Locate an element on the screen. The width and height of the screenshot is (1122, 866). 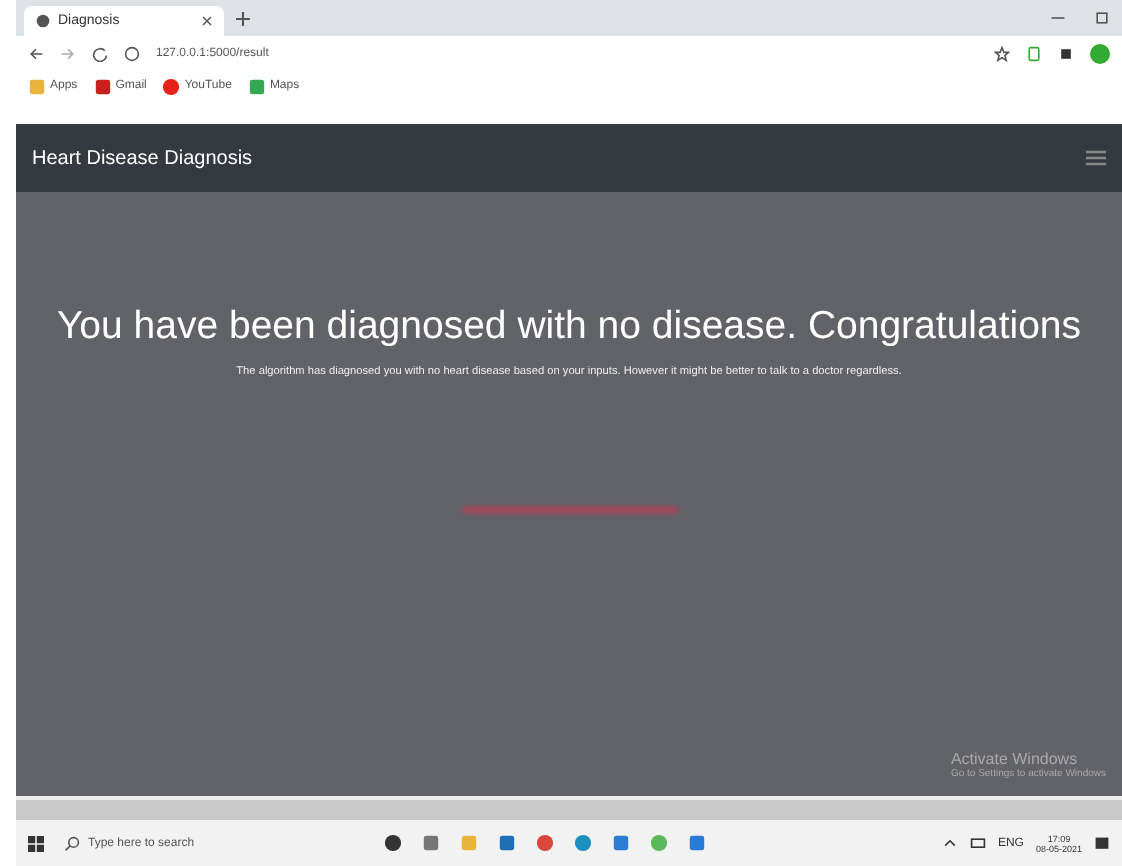
horizontal-scrollbar is located at coordinates (569, 808).